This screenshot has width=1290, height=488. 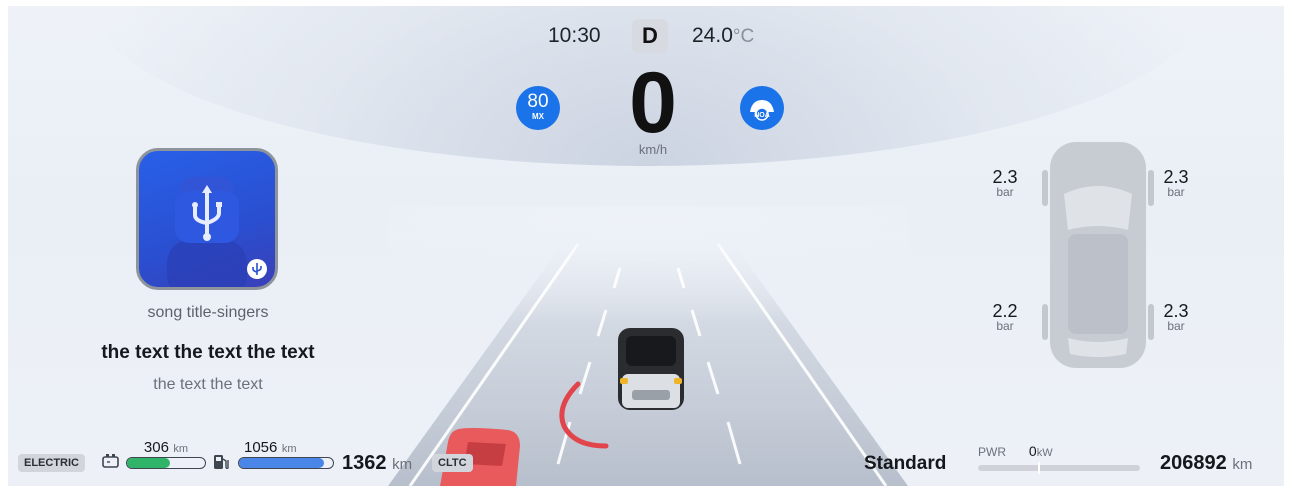 I want to click on fuel-bar, so click(x=286, y=463).